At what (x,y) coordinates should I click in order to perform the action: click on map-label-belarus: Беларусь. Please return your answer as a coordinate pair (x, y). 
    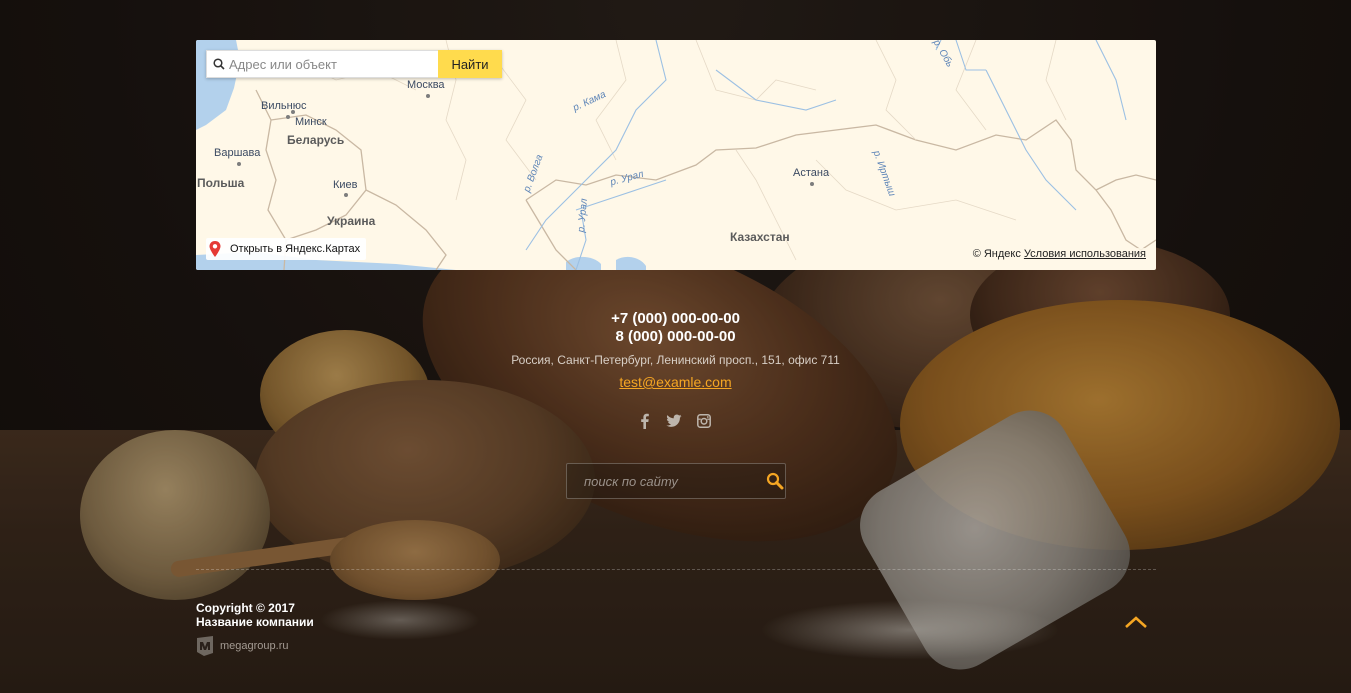
    Looking at the image, I should click on (316, 140).